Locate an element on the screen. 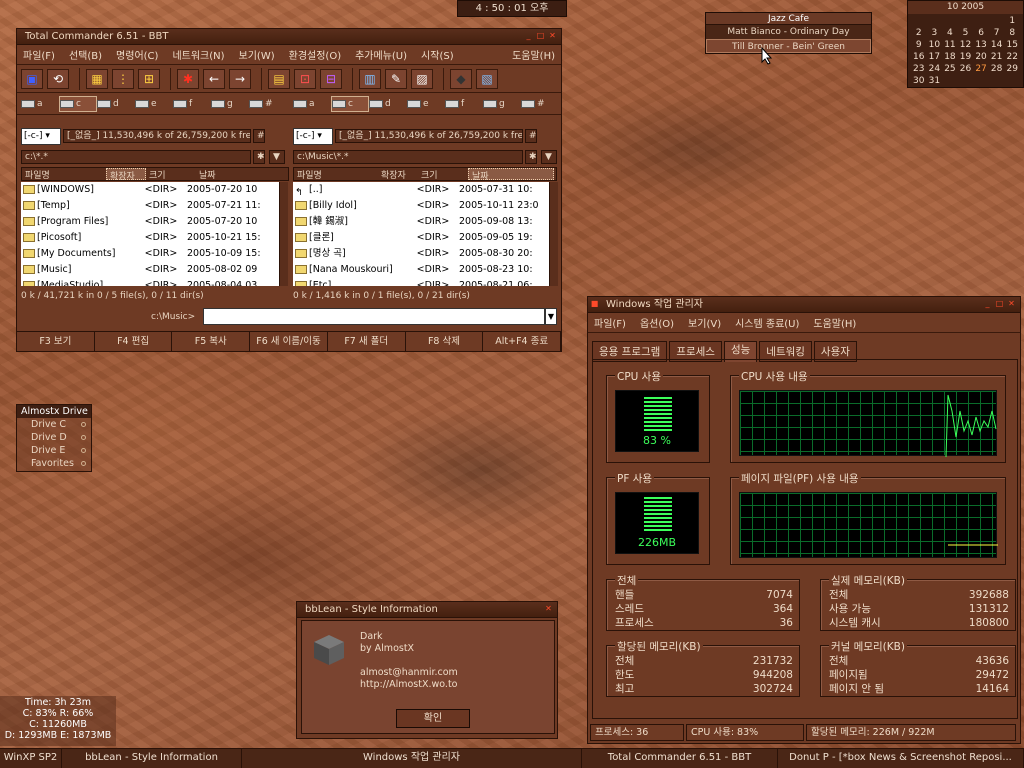 The width and height of the screenshot is (1024, 768). tm-menu-options: 옵션(O) is located at coordinates (657, 322).